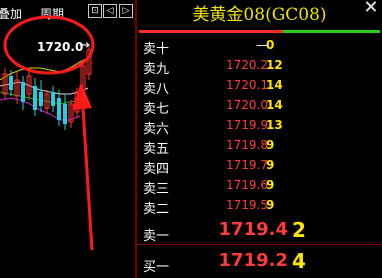 The height and width of the screenshot is (278, 382). I want to click on ask-row-2: 卖二 1719.5 9, so click(259, 206).